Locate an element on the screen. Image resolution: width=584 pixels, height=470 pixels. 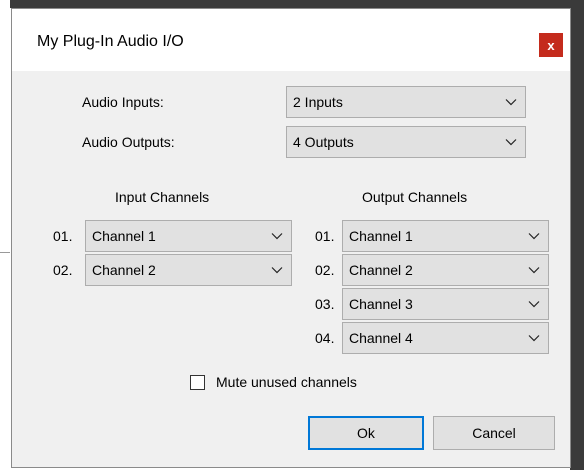
output-channel-index: 02. is located at coordinates (325, 270).